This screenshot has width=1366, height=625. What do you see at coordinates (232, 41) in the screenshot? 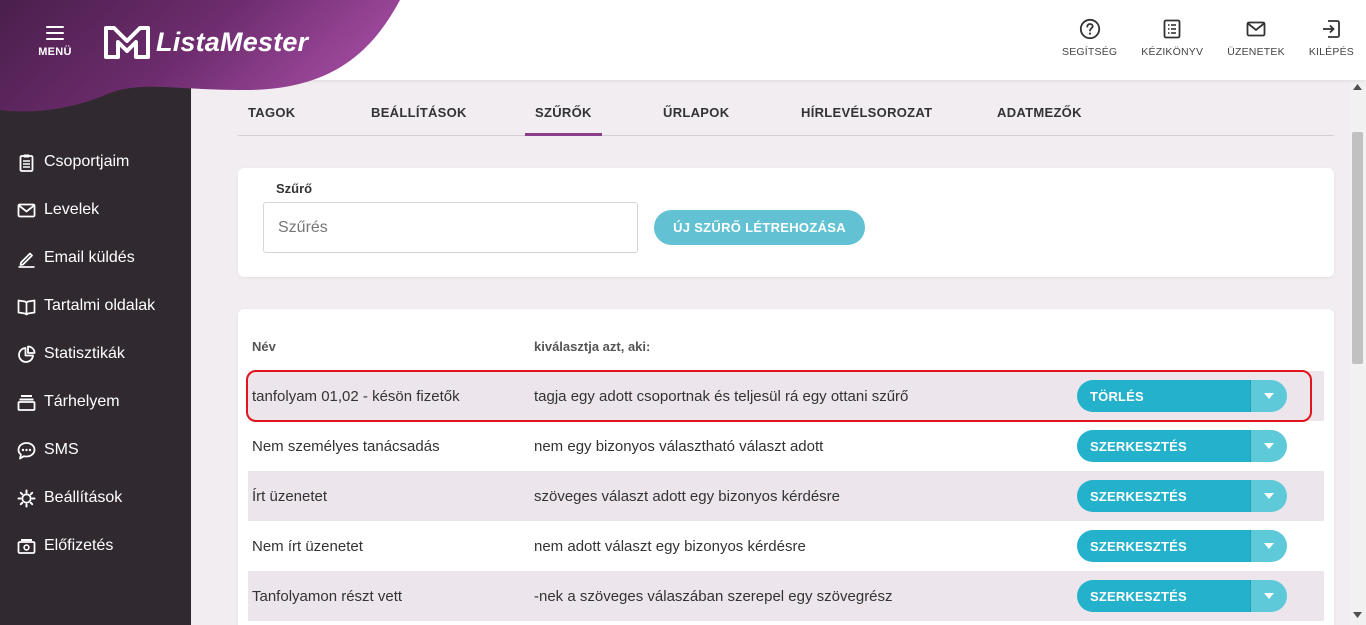
I see `logo-text: ListaMester` at bounding box center [232, 41].